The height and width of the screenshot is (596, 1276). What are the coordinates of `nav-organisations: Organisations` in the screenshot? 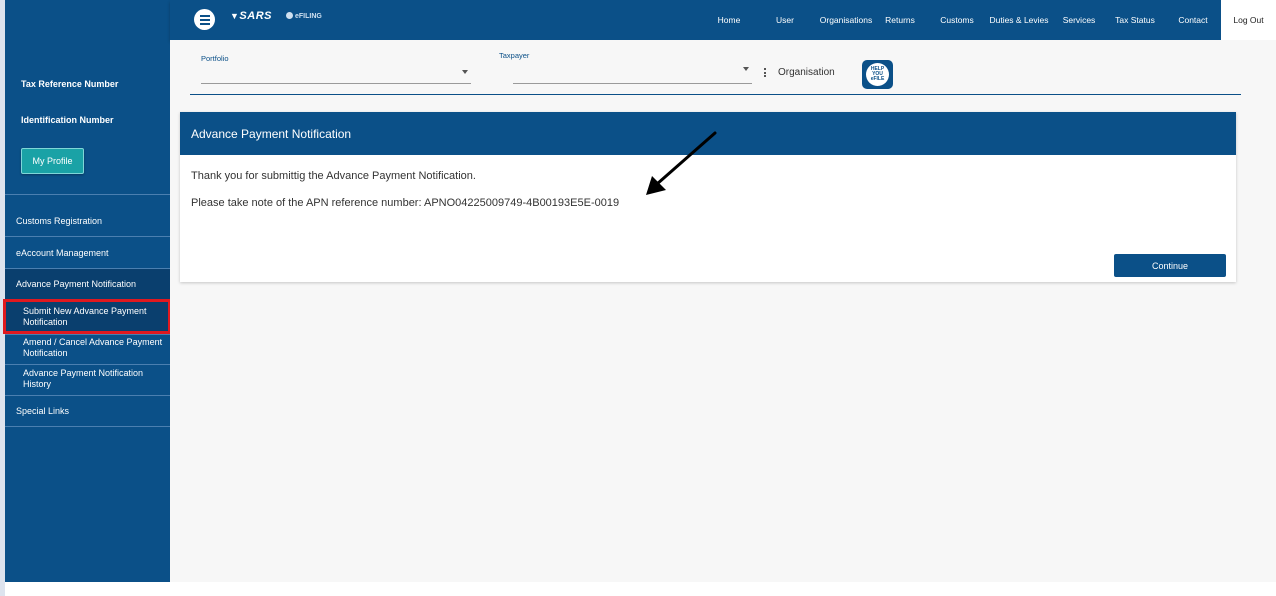 It's located at (846, 20).